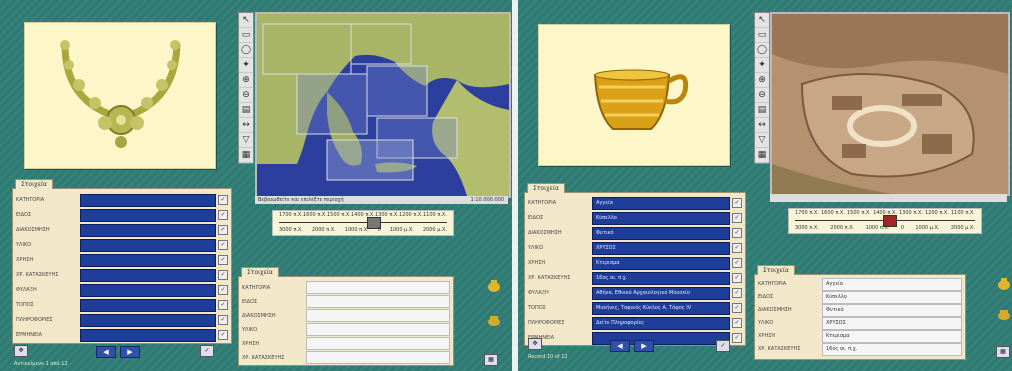  I want to click on map-view-greece, so click(383, 105).